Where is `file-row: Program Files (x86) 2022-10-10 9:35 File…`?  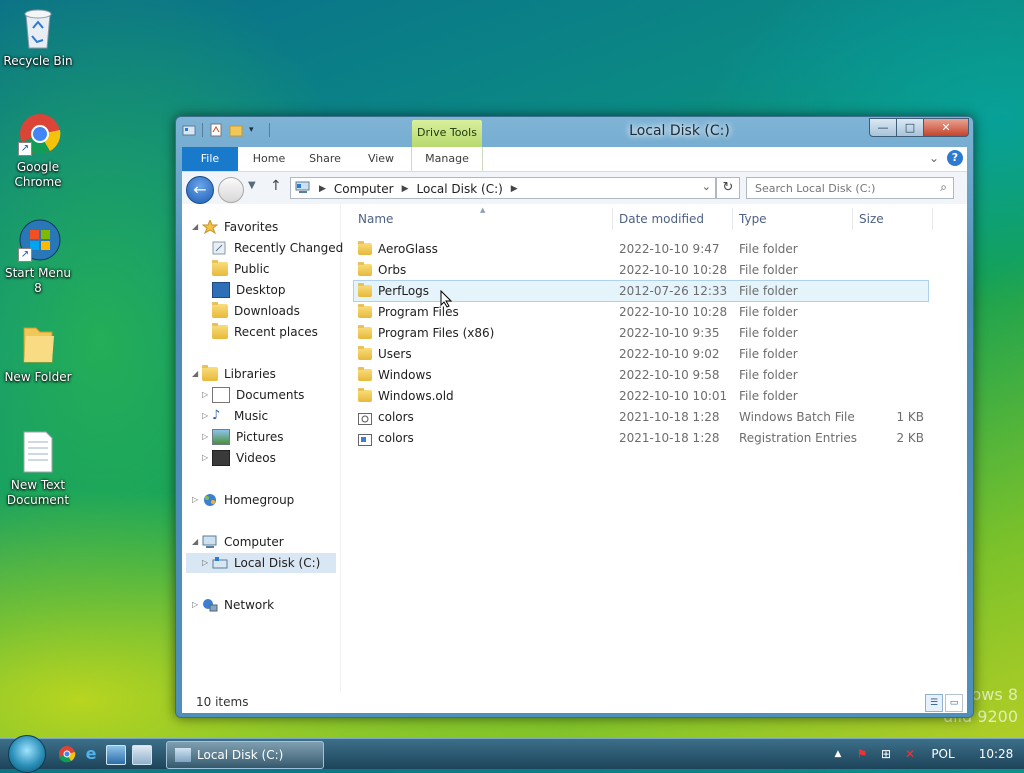 file-row: Program Files (x86) 2022-10-10 9:35 File… is located at coordinates (641, 333).